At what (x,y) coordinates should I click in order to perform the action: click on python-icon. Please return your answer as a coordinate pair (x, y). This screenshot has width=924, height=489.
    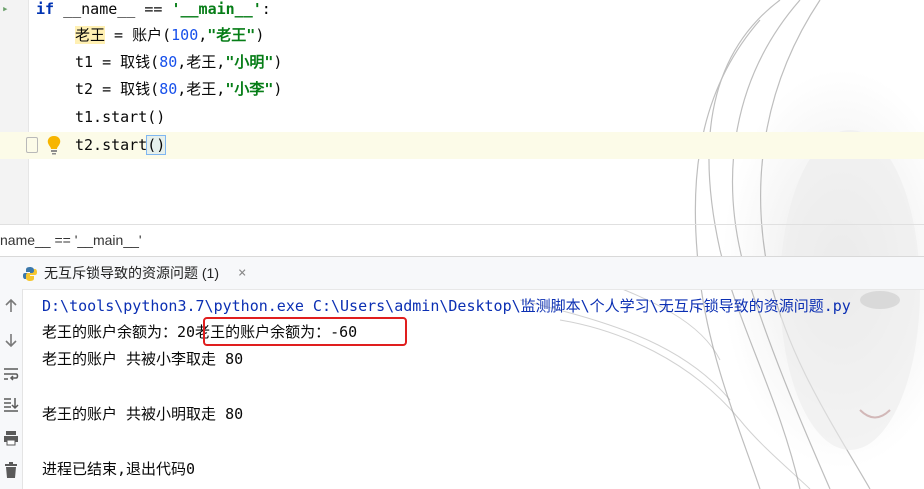
    Looking at the image, I should click on (30, 274).